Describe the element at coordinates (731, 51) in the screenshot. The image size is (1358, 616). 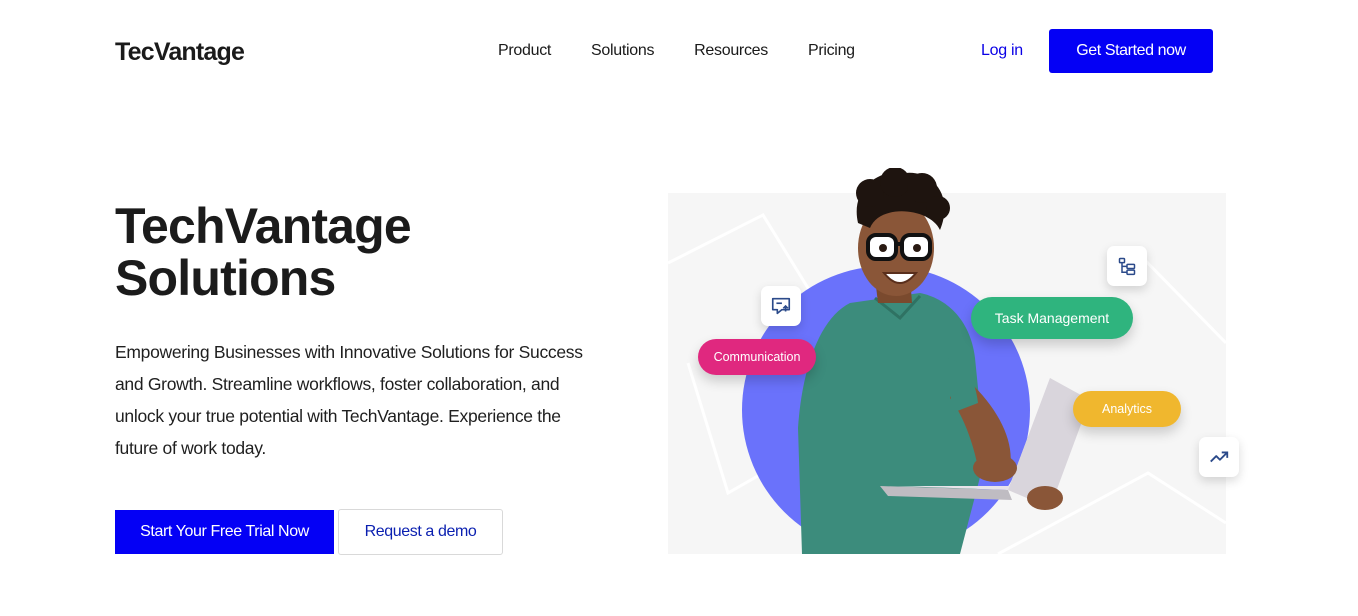
I see `nav-item-resources: Resources` at that location.